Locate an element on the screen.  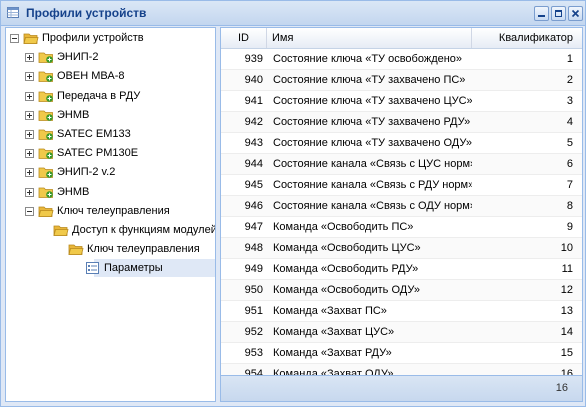
tree-node: SATEC EM133 is located at coordinates (110, 134).